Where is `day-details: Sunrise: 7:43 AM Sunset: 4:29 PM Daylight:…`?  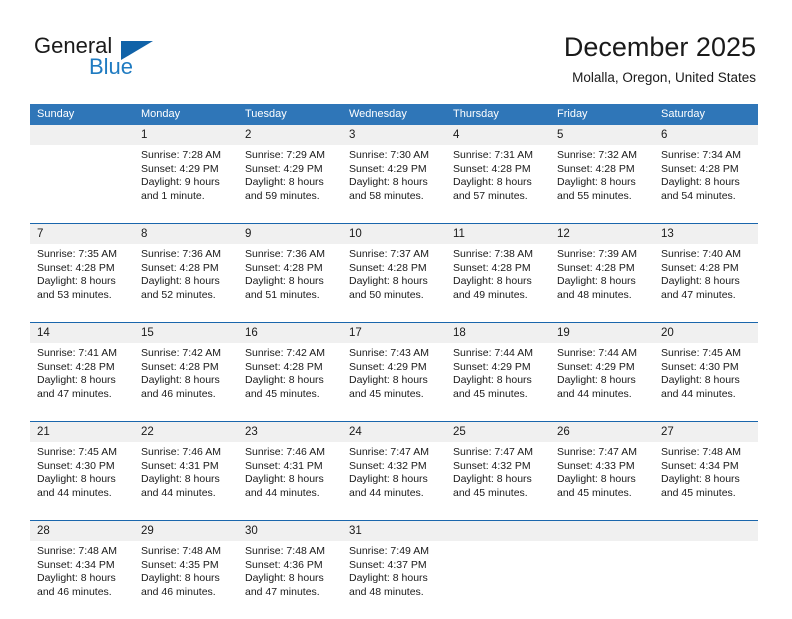
day-details: Sunrise: 7:43 AM Sunset: 4:29 PM Daylight:… is located at coordinates (394, 377).